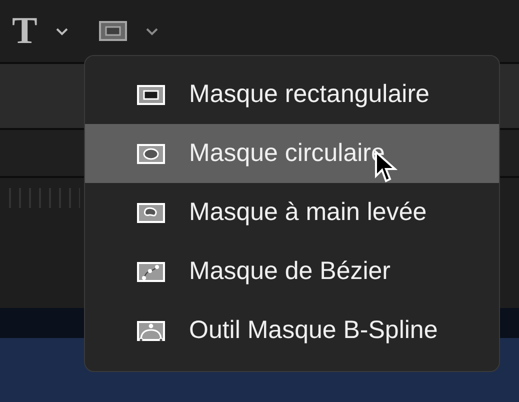 The height and width of the screenshot is (402, 519). What do you see at coordinates (292, 94) in the screenshot?
I see `menu-item: Masque rectangulaire` at bounding box center [292, 94].